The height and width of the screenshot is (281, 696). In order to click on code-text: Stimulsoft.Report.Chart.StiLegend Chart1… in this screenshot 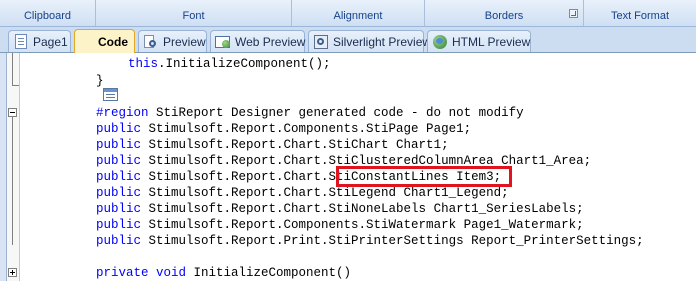, I will do `click(325, 193)`.